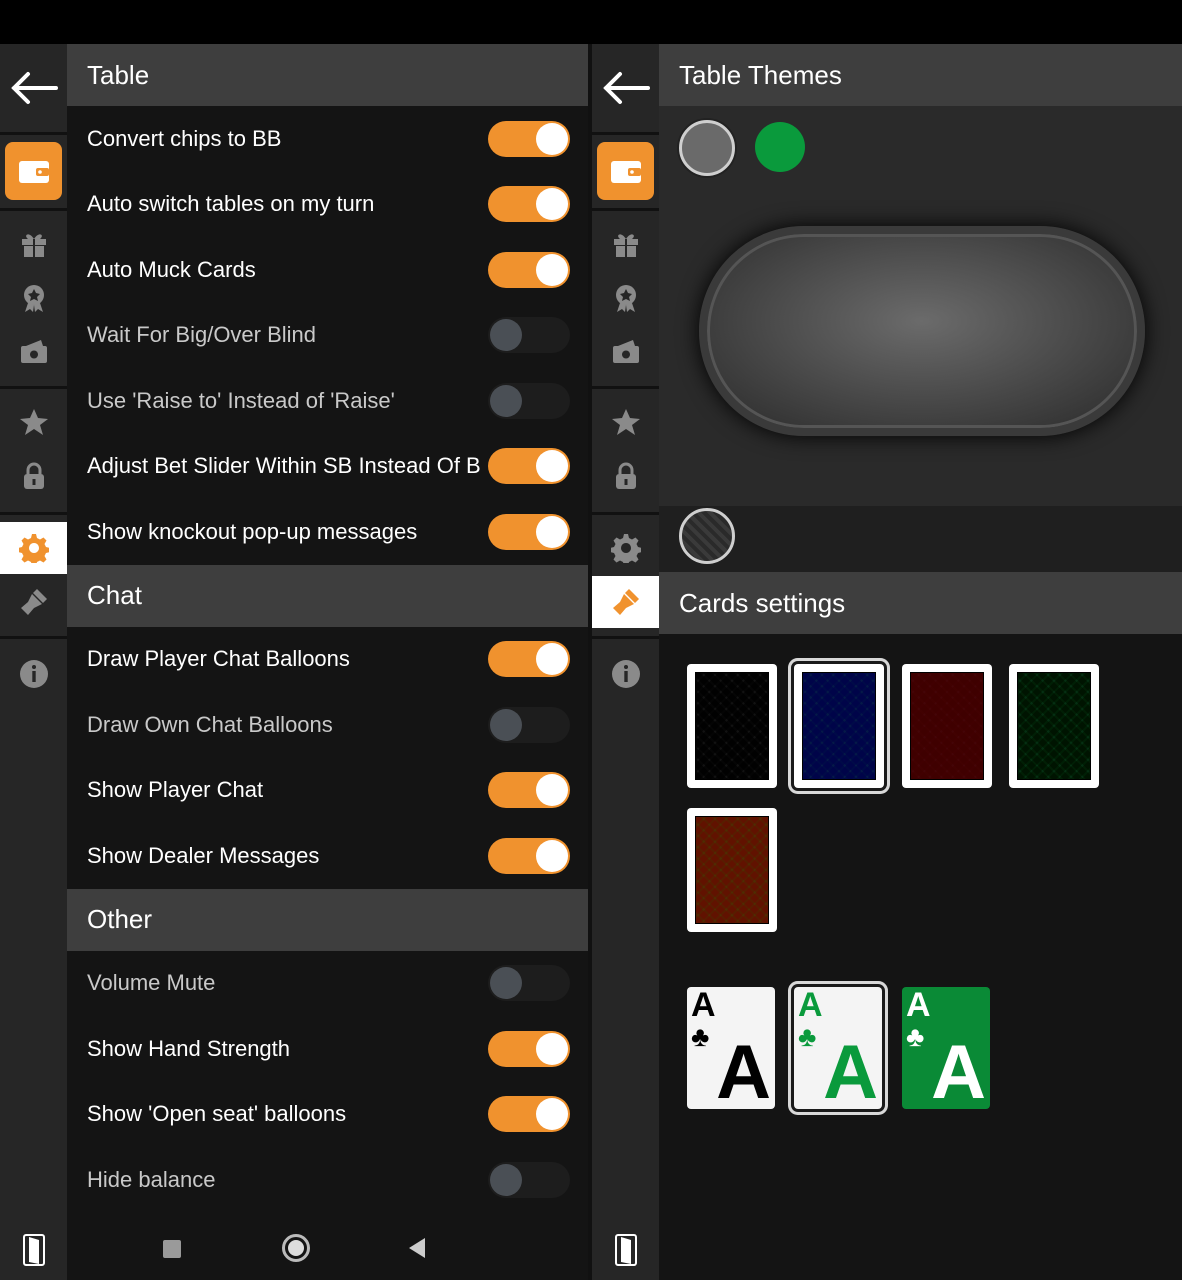 This screenshot has width=1182, height=1280. I want to click on setting-label: Use 'Raise to' Instead of 'Raise', so click(241, 400).